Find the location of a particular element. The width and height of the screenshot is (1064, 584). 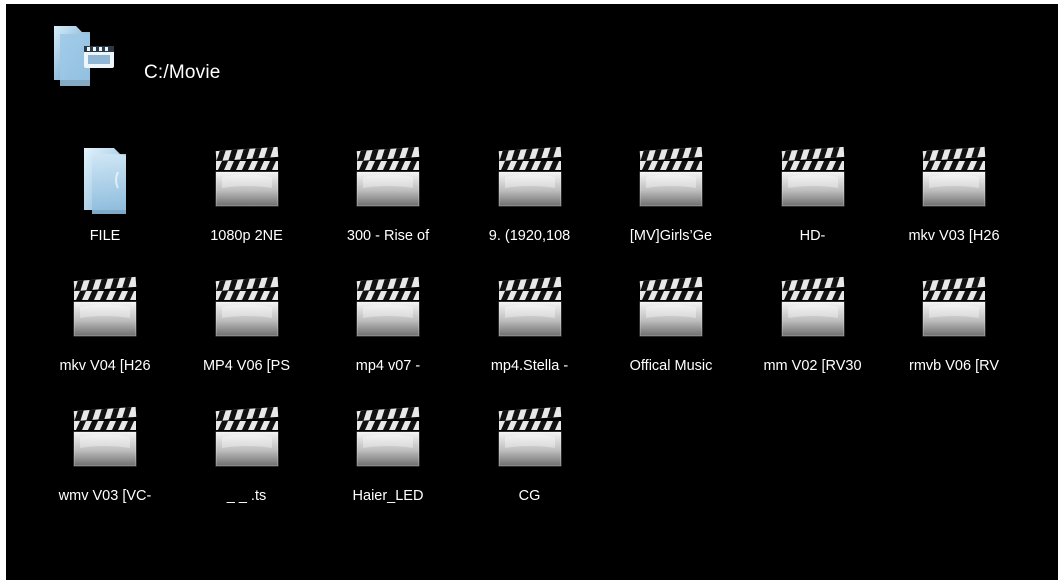

video-file-item: Haier_LED is located at coordinates (387, 468).